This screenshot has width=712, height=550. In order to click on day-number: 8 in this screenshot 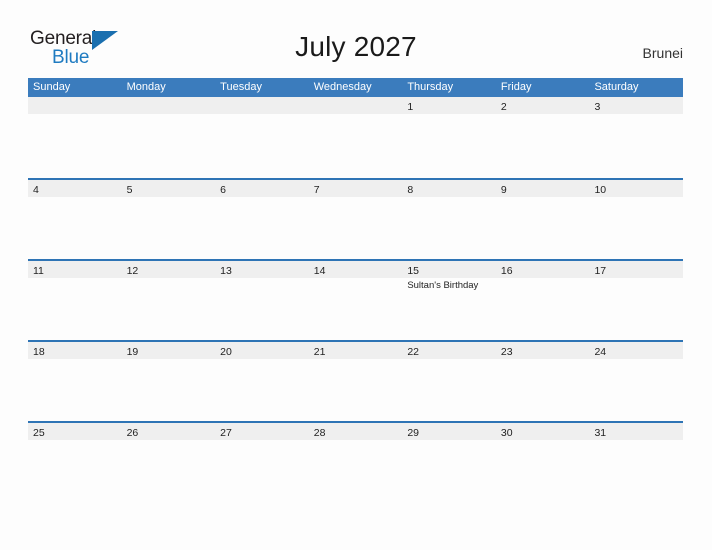, I will do `click(410, 190)`.